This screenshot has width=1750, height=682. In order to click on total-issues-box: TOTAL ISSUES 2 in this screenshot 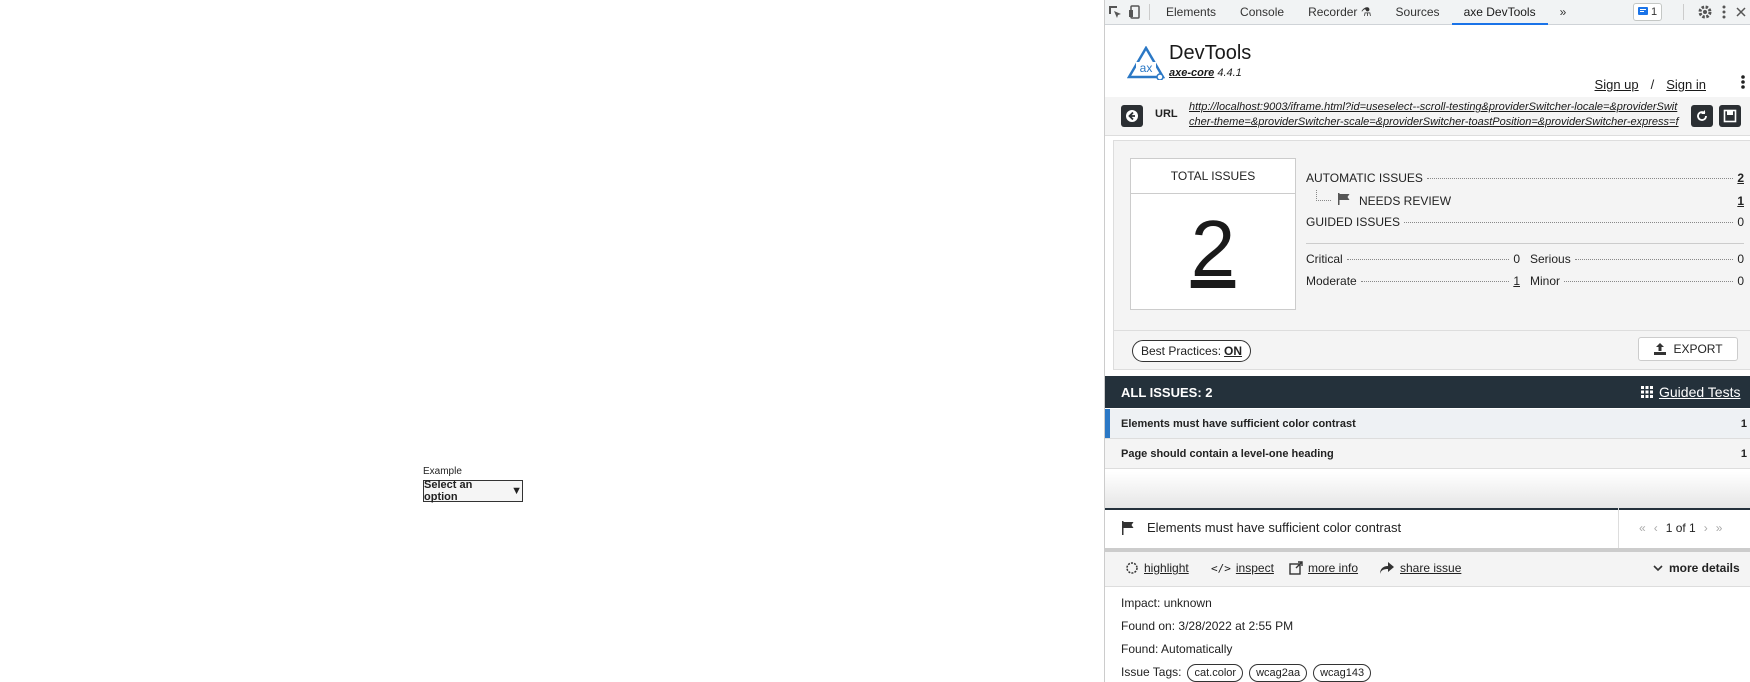, I will do `click(1213, 234)`.